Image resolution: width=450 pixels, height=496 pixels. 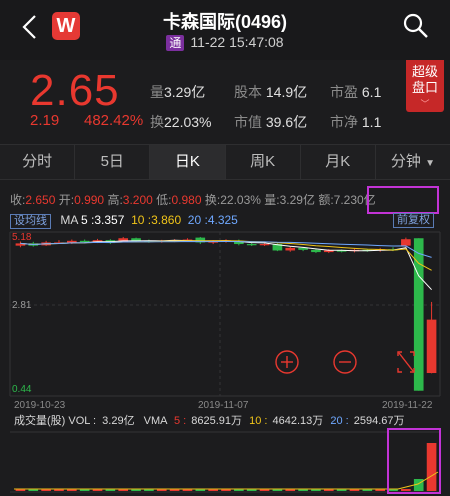 I want to click on tab-daily-k: 日K, so click(x=188, y=162).